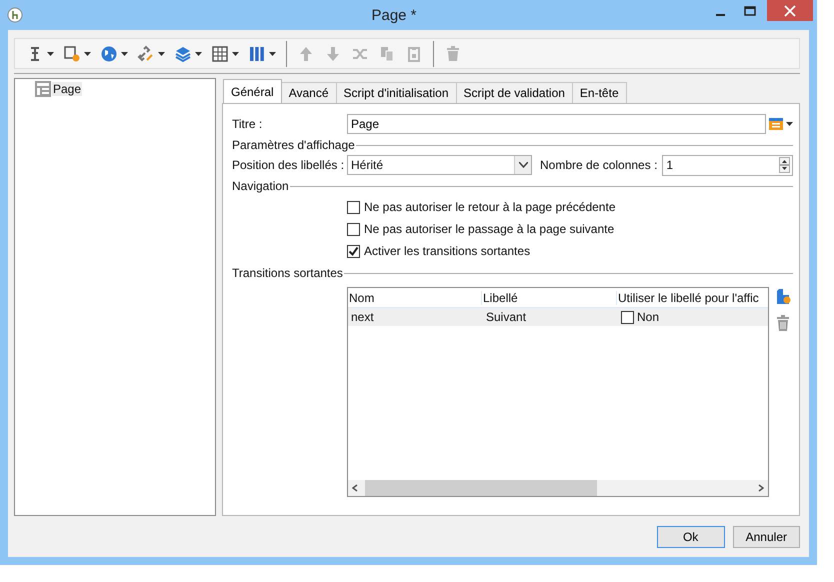 The image size is (834, 582). What do you see at coordinates (776, 124) in the screenshot?
I see `list-icon` at bounding box center [776, 124].